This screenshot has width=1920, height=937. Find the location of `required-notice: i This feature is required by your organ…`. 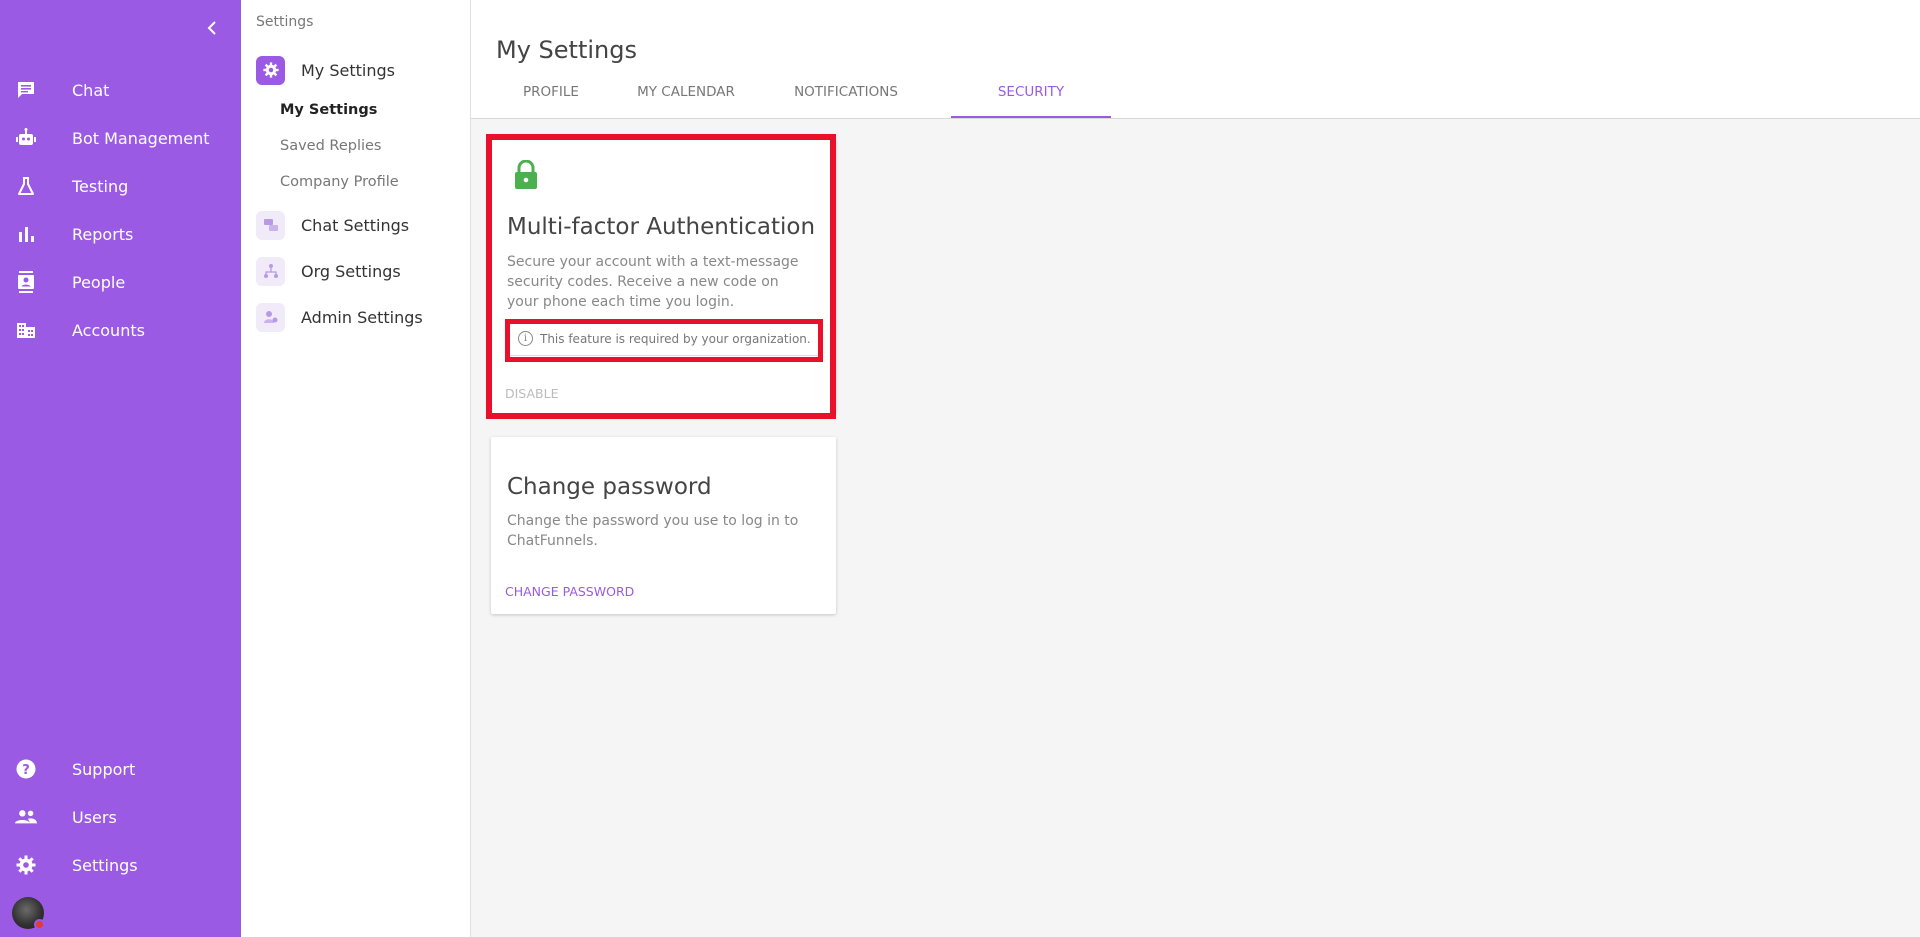

required-notice: i This feature is required by your organ… is located at coordinates (664, 338).